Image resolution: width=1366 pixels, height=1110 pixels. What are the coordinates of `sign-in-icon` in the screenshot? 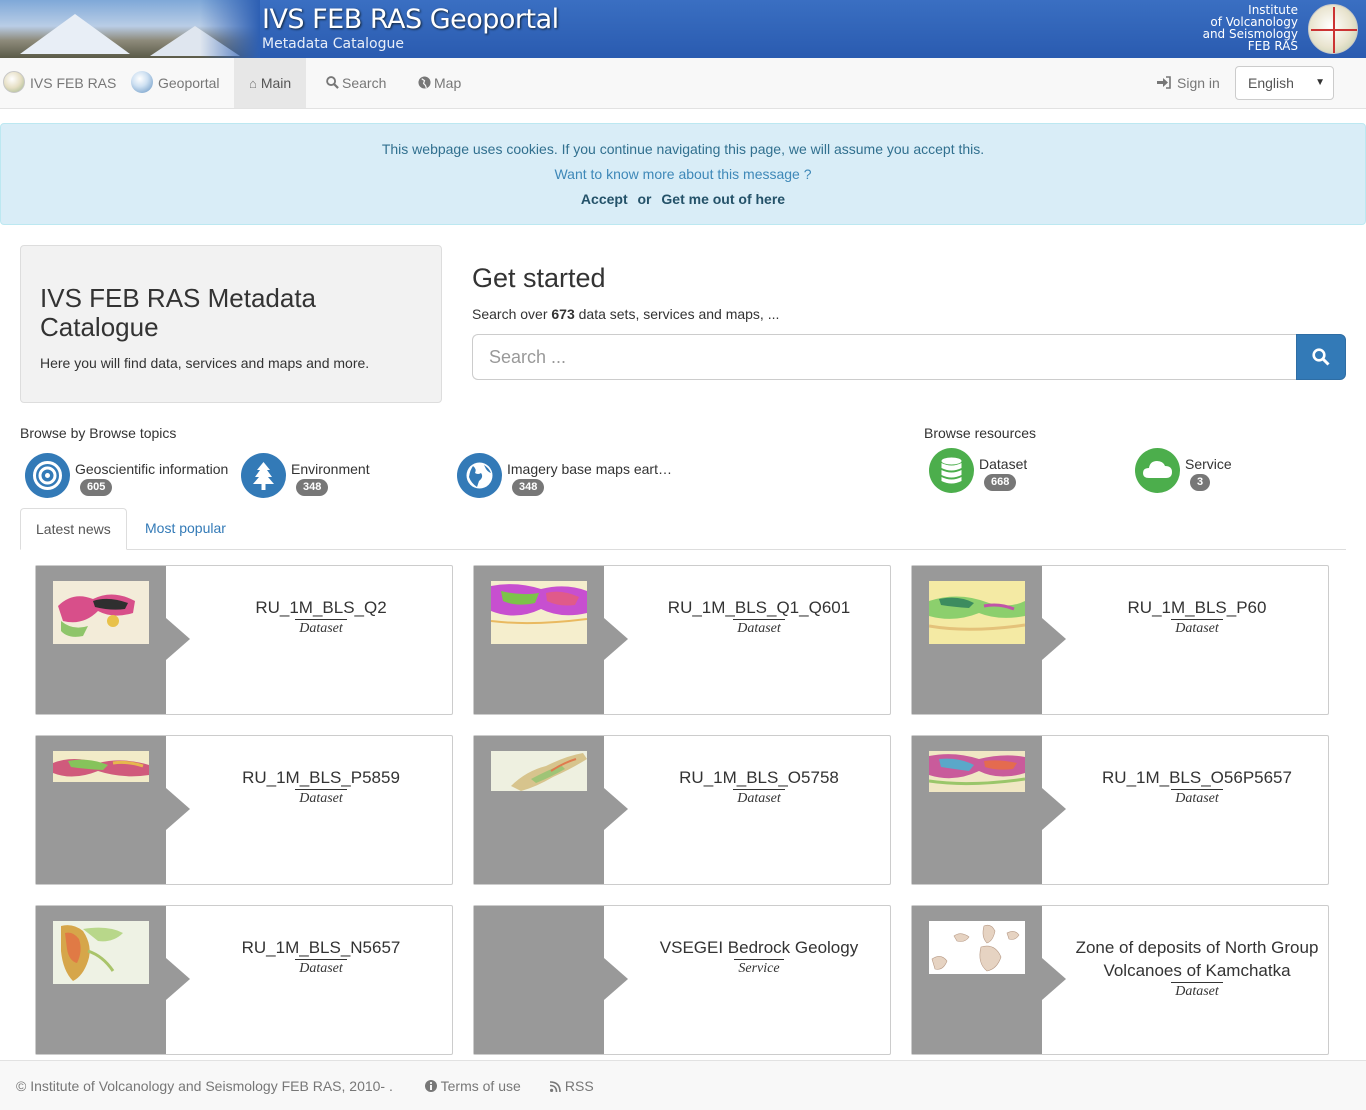 It's located at (1164, 82).